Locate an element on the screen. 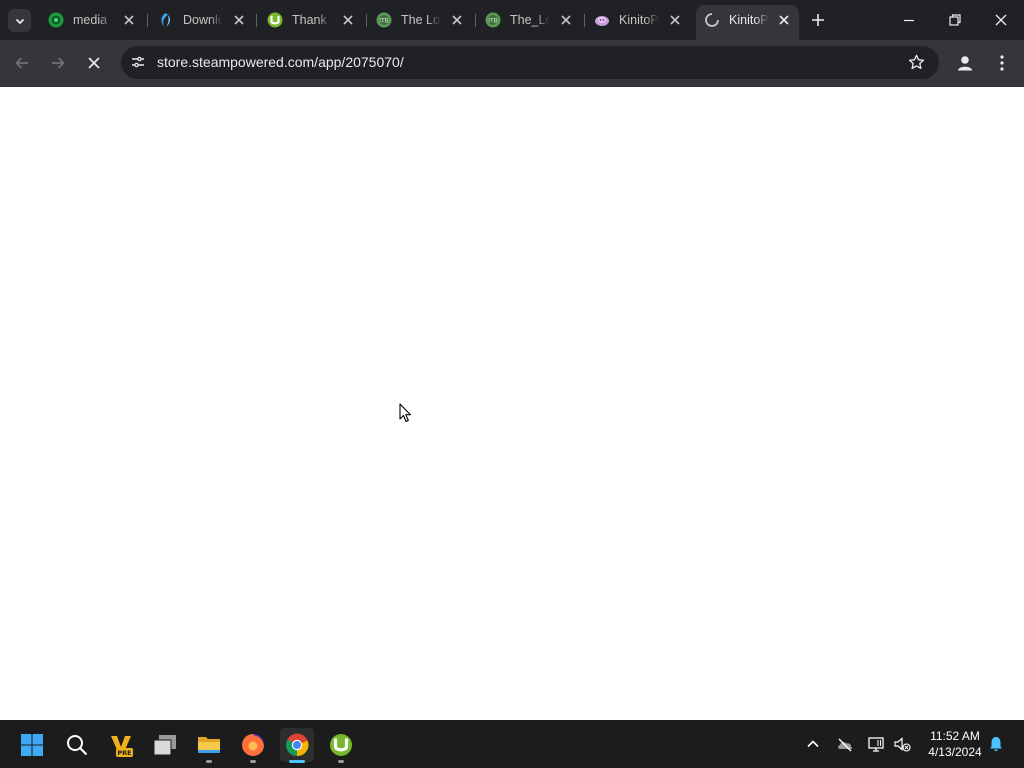 This screenshot has width=1024, height=768. site-info-icon is located at coordinates (138, 62).